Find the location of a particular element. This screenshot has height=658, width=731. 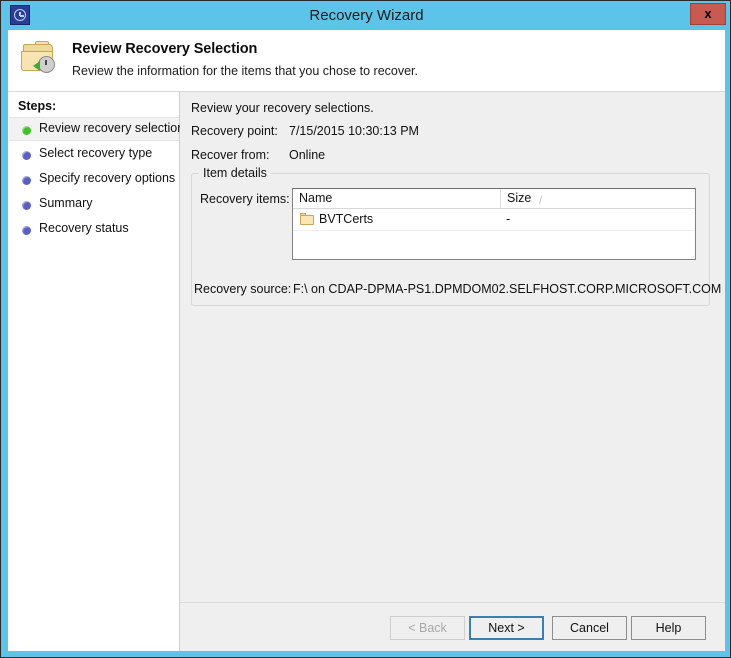

column-header-size: Size / is located at coordinates (598, 198).